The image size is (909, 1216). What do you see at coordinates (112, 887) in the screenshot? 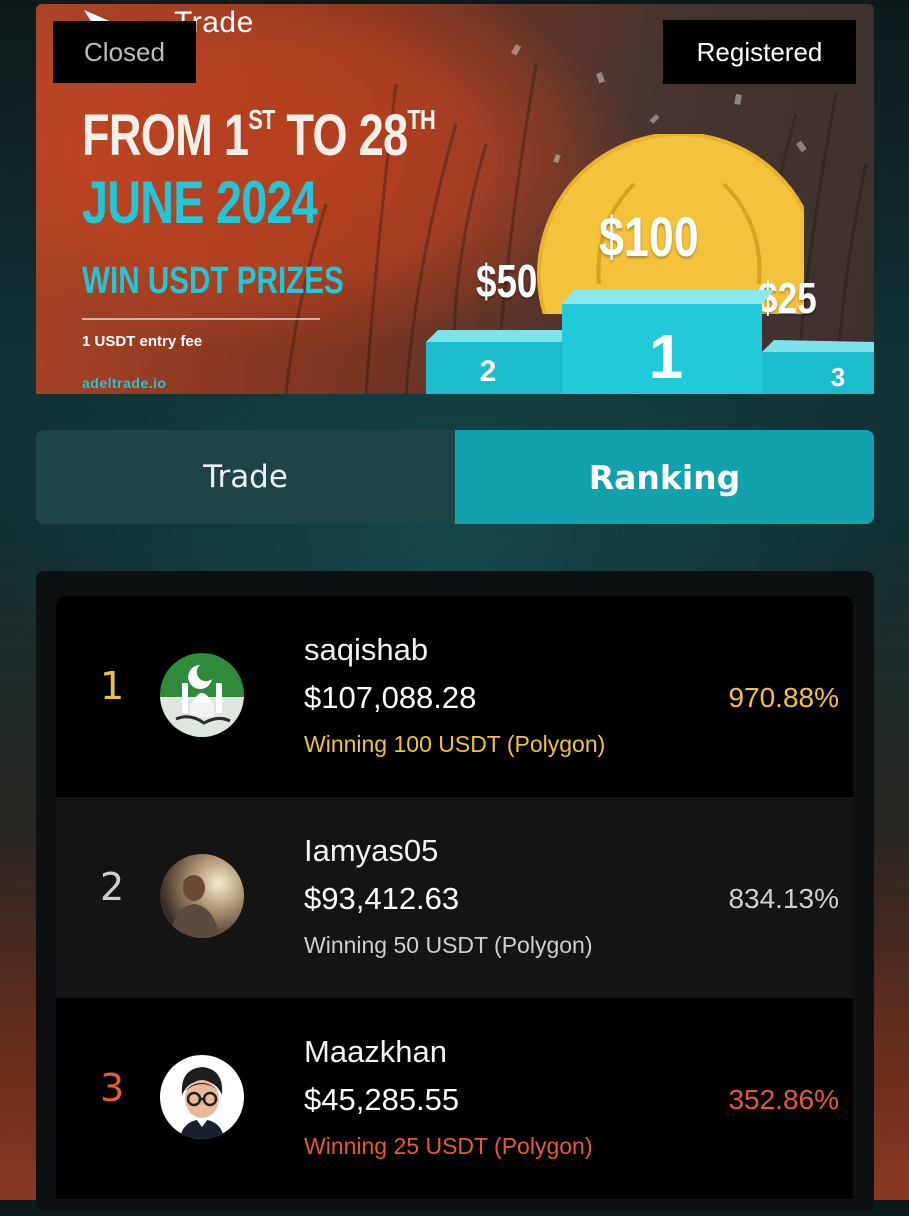
I see `rank-number: 2` at bounding box center [112, 887].